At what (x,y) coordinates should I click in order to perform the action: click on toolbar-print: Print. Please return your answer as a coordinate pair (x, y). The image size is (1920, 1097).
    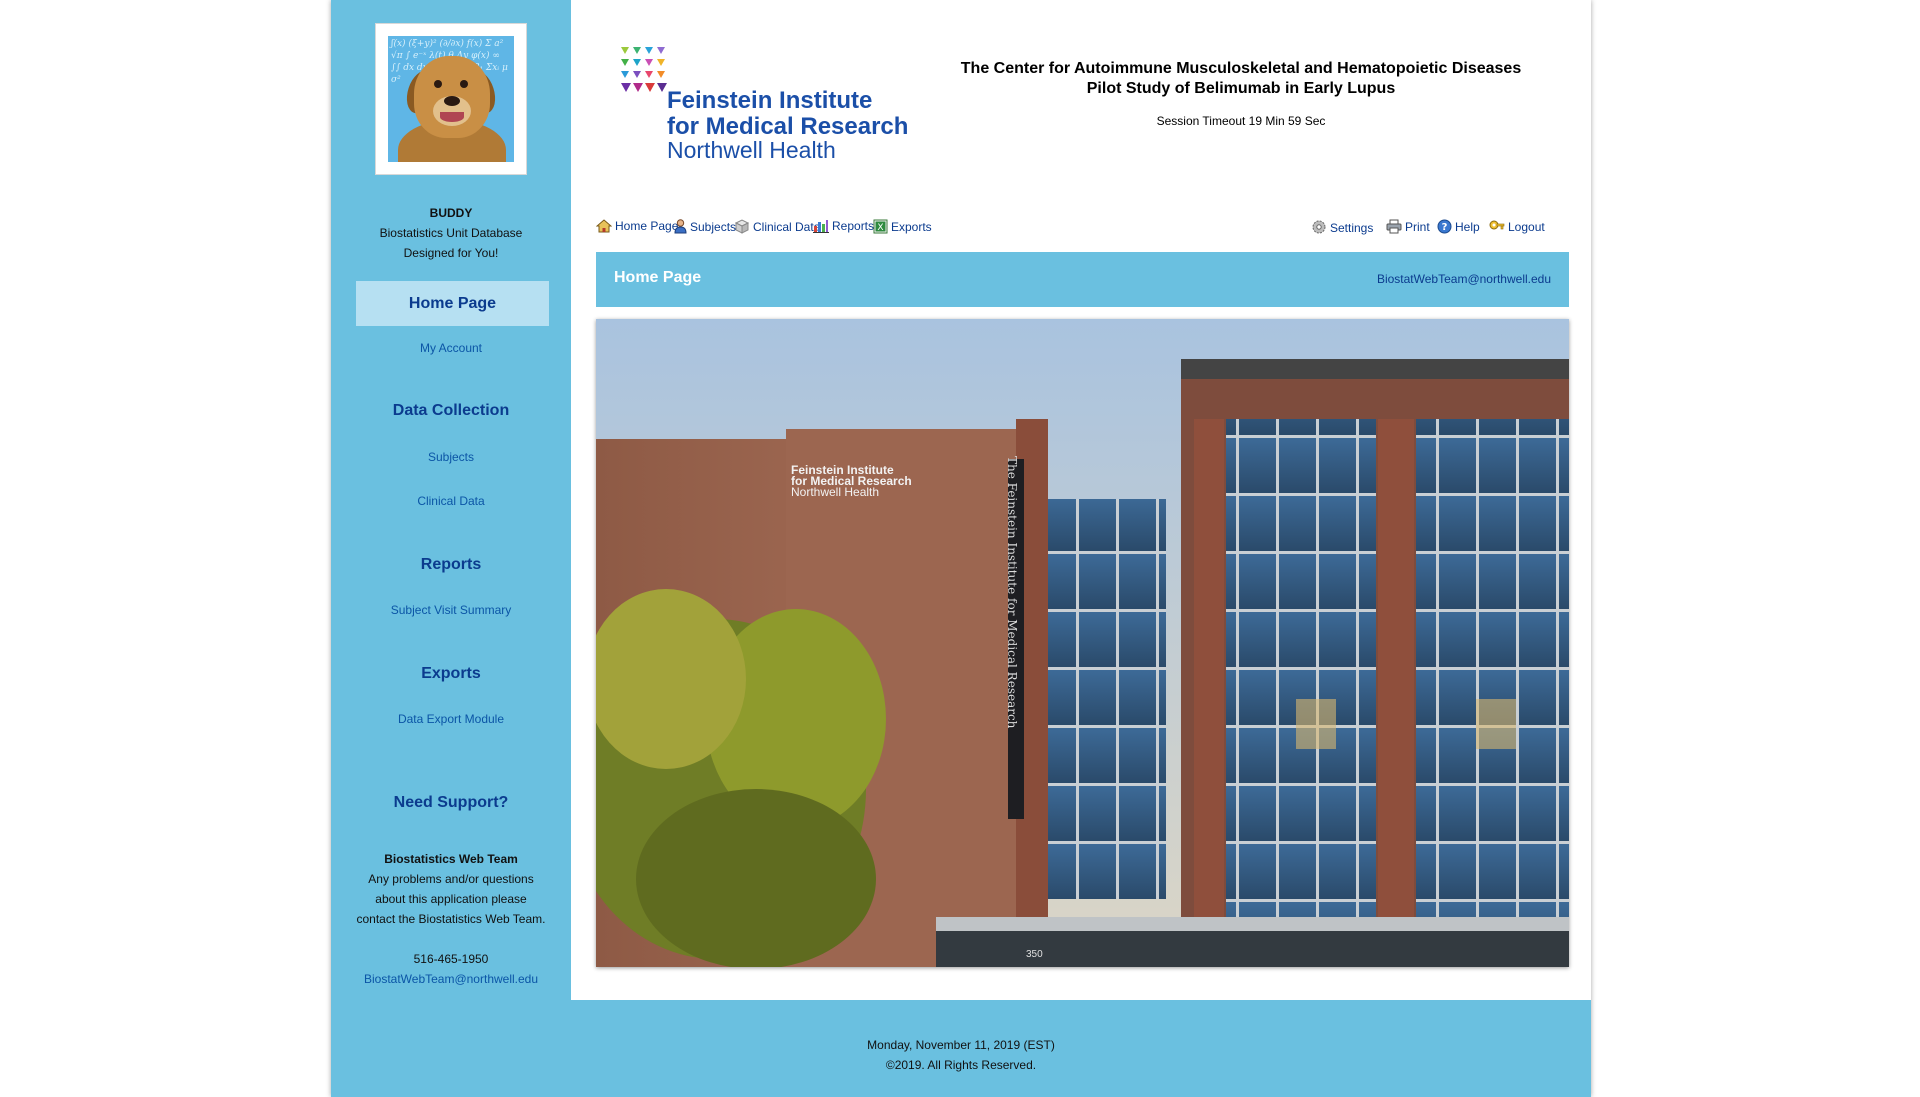
    Looking at the image, I should click on (1408, 226).